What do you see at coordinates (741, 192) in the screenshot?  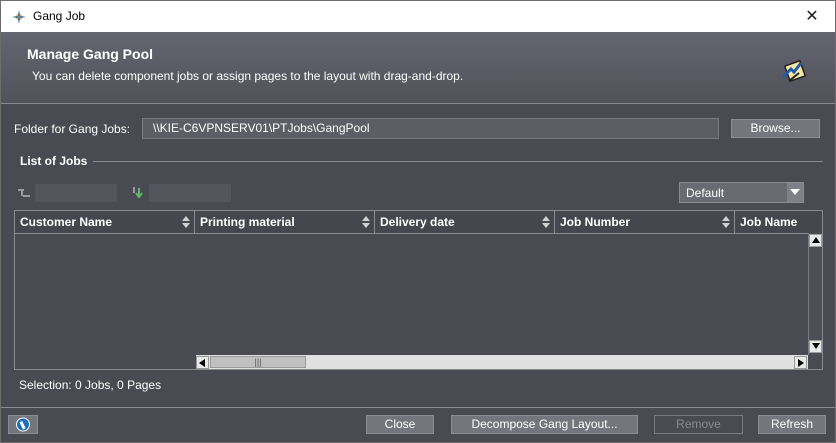 I see `view-select: Default` at bounding box center [741, 192].